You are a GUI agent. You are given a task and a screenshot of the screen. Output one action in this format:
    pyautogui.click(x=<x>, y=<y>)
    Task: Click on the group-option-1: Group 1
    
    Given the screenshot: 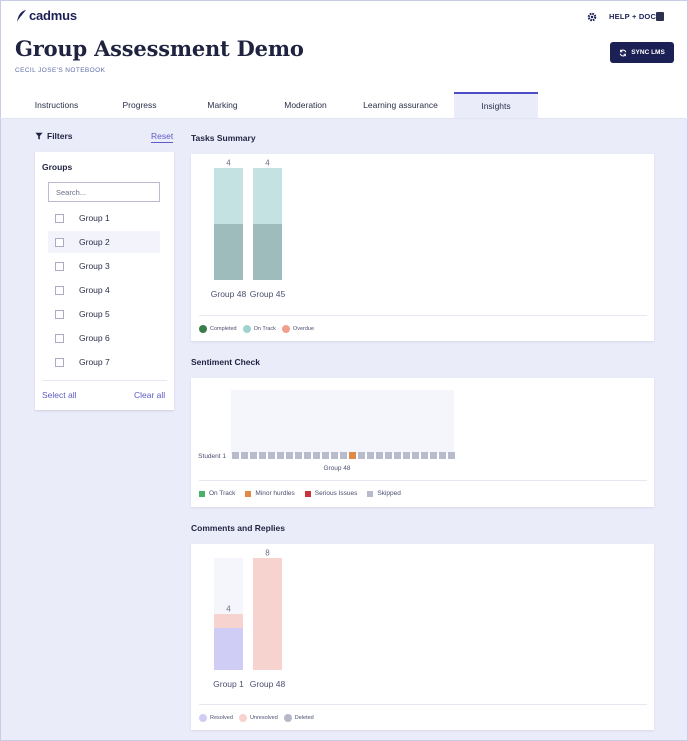 What is the action you would take?
    pyautogui.click(x=104, y=218)
    